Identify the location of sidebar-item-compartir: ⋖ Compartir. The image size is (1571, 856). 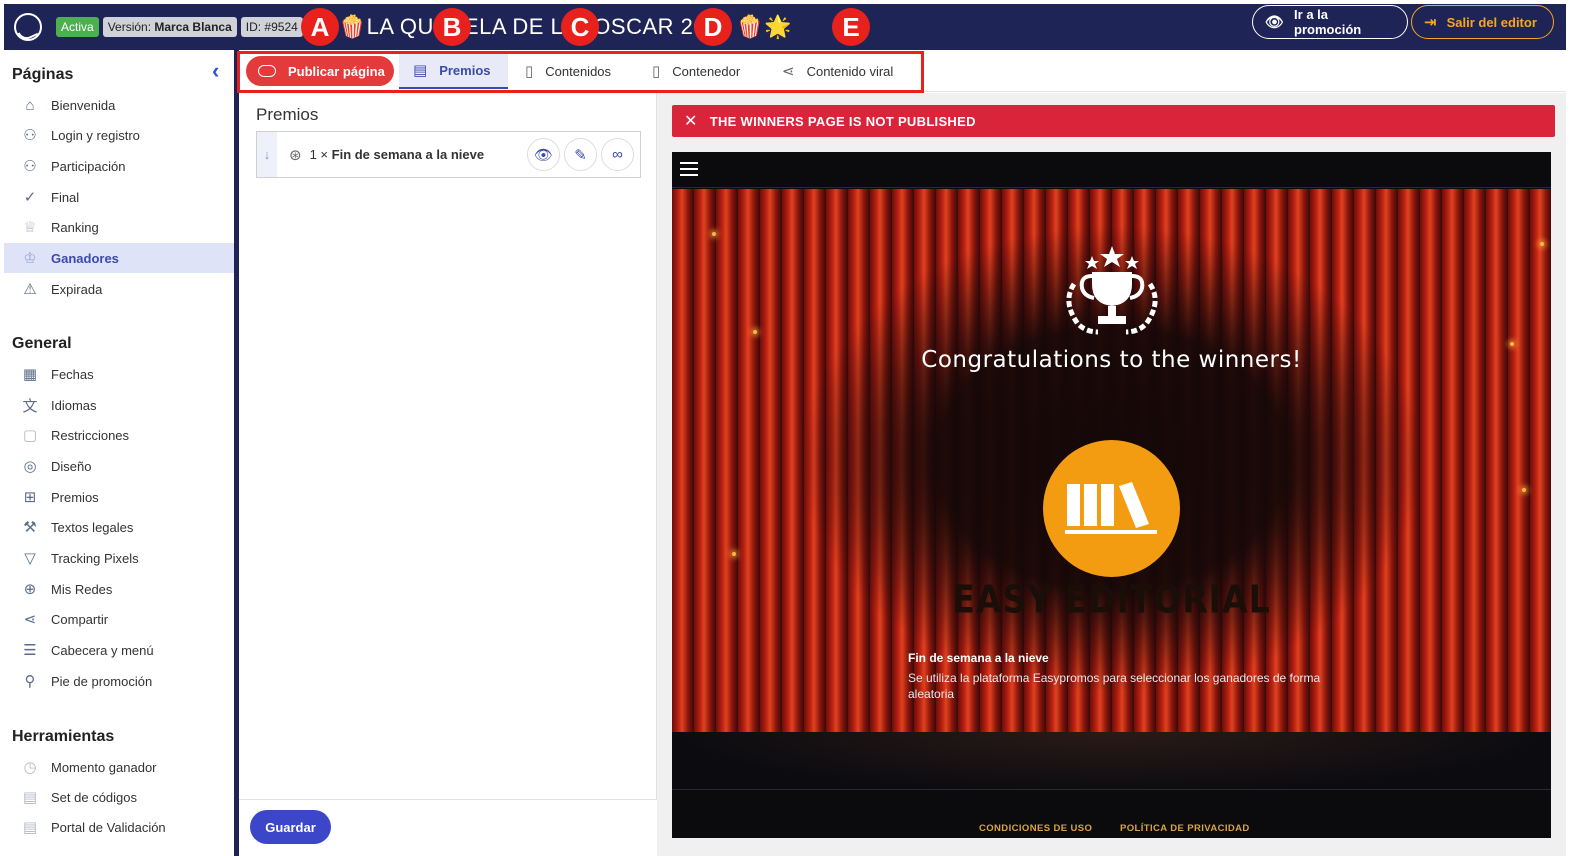
(119, 619).